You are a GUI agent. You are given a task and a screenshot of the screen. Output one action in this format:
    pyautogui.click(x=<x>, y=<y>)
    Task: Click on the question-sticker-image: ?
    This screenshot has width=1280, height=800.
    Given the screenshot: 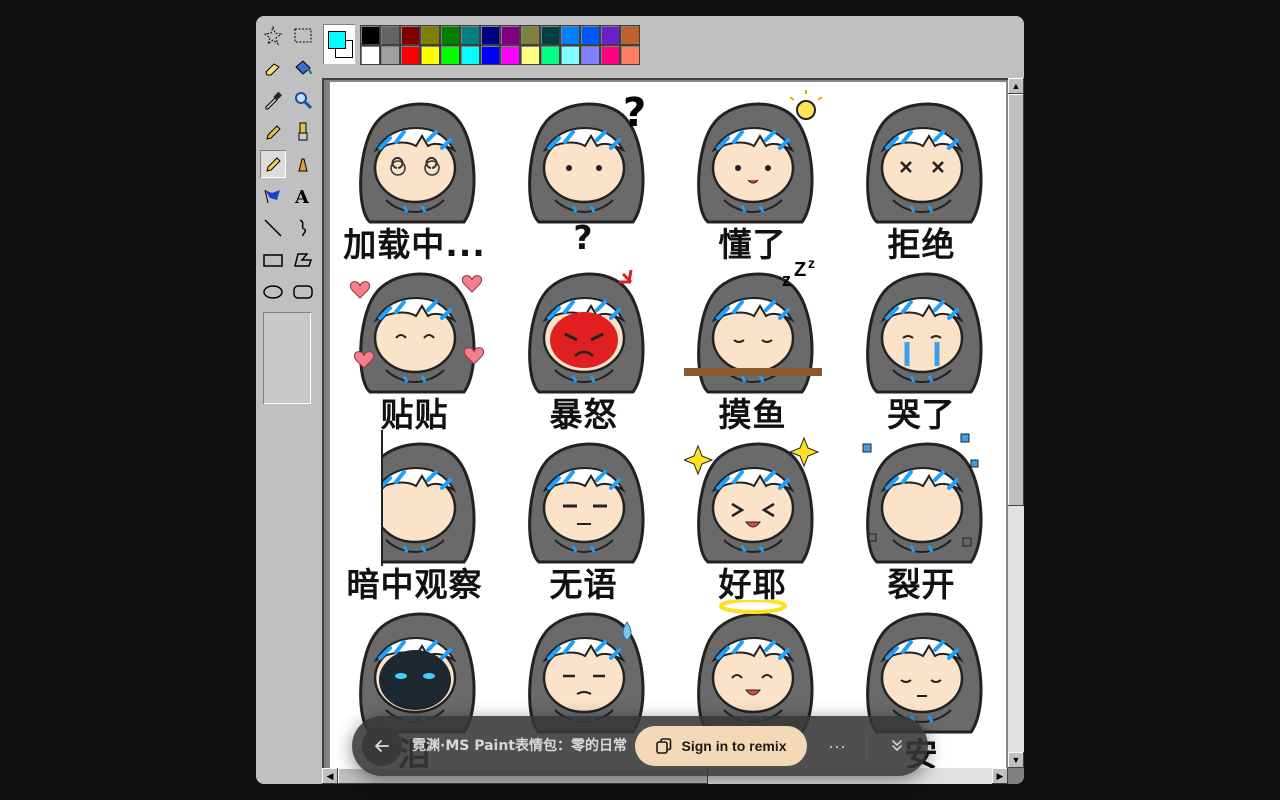 What is the action you would take?
    pyautogui.click(x=587, y=157)
    